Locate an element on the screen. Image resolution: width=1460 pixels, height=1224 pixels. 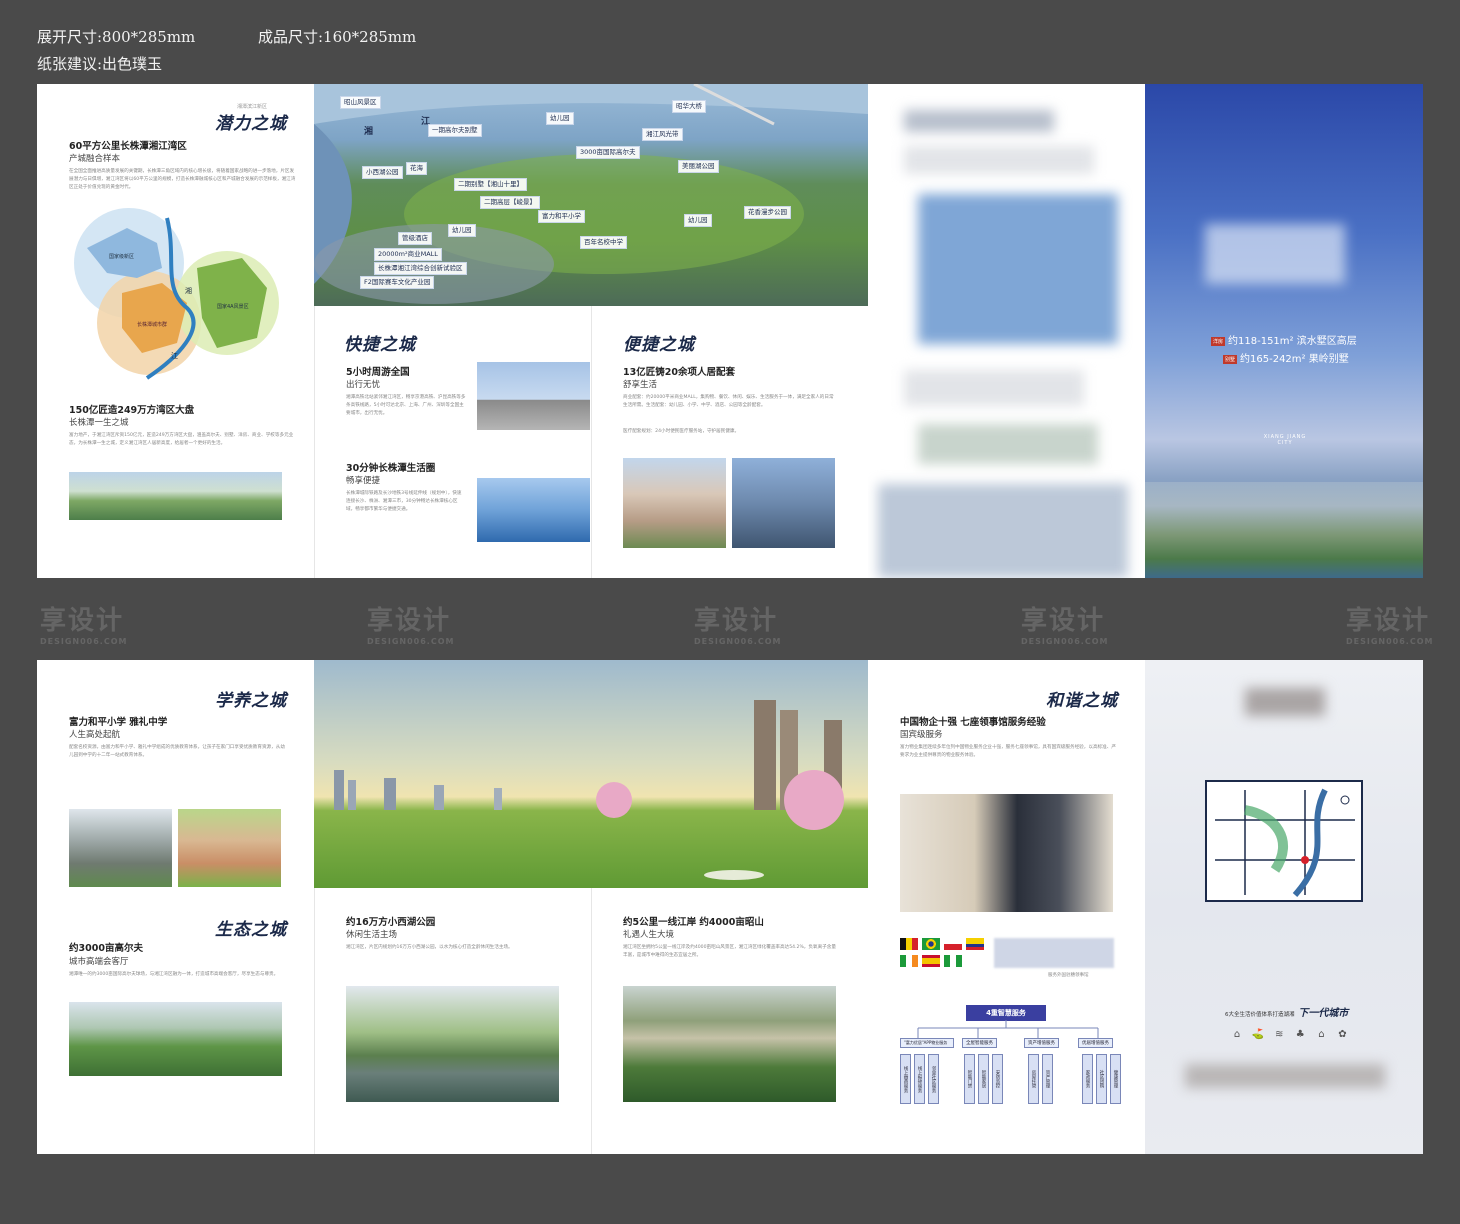
smart-item: 邻里社区服务 is located at coordinates (933, 1079).